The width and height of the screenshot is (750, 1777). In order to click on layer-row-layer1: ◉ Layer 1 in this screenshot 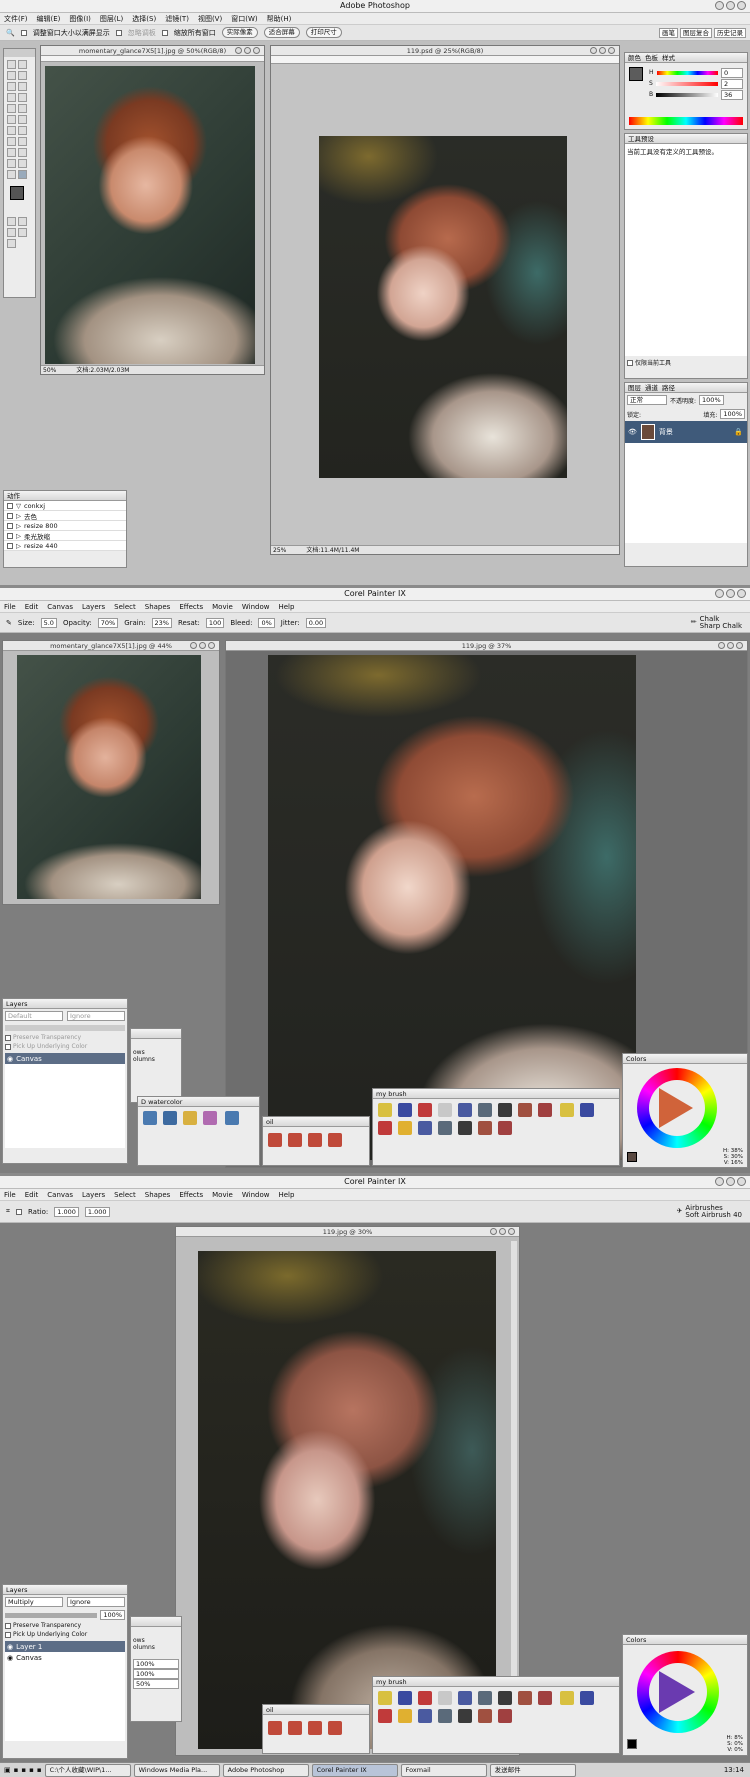, I will do `click(65, 1646)`.